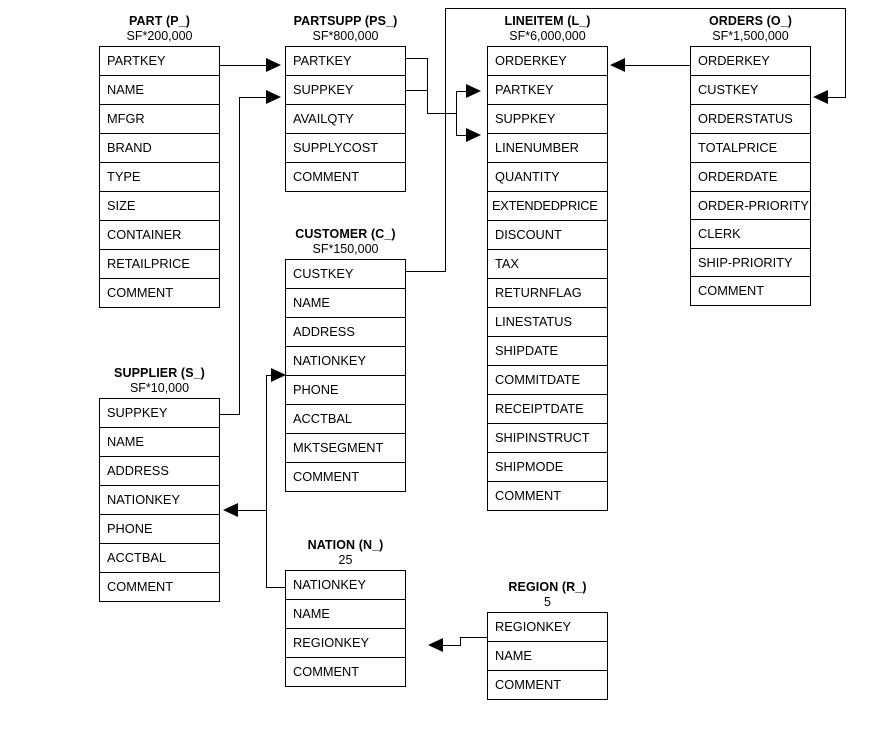 The height and width of the screenshot is (733, 877). What do you see at coordinates (345, 560) in the screenshot?
I see `entity-nation-cardinality: 25` at bounding box center [345, 560].